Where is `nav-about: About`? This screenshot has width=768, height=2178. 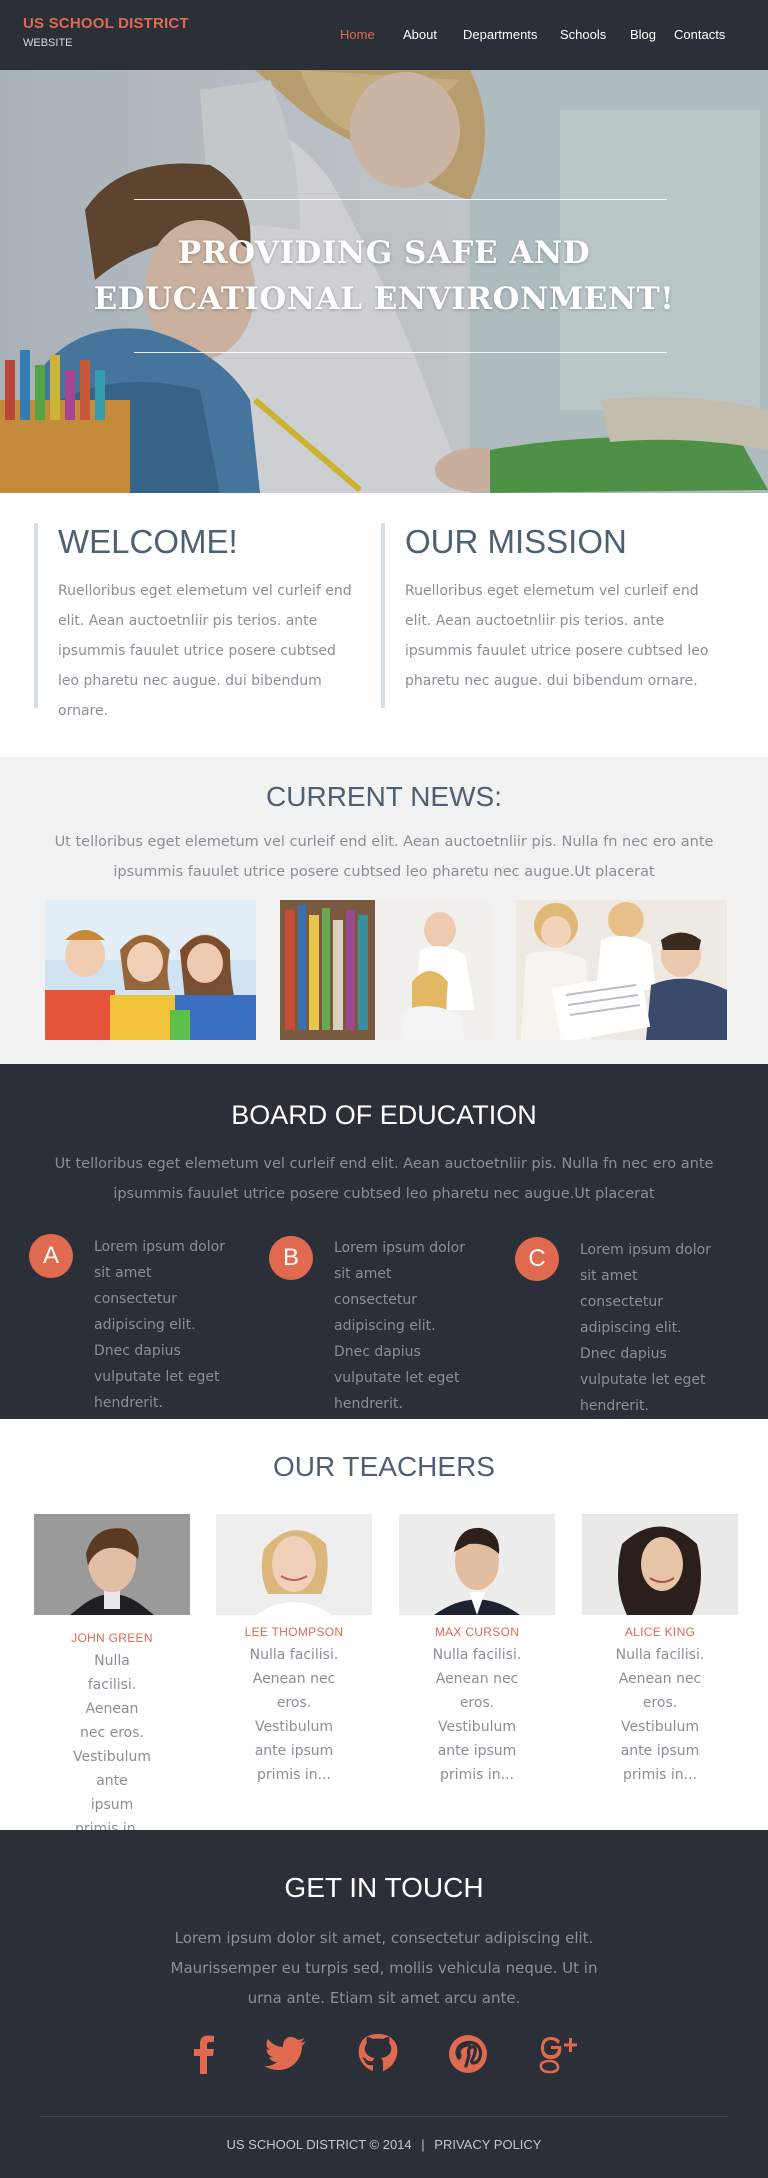
nav-about: About is located at coordinates (420, 34).